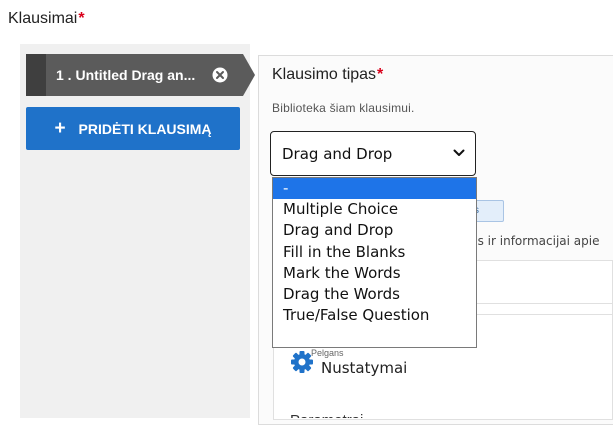  Describe the element at coordinates (535, 241) in the screenshot. I see `help-text: ns ir informacijai apie` at that location.